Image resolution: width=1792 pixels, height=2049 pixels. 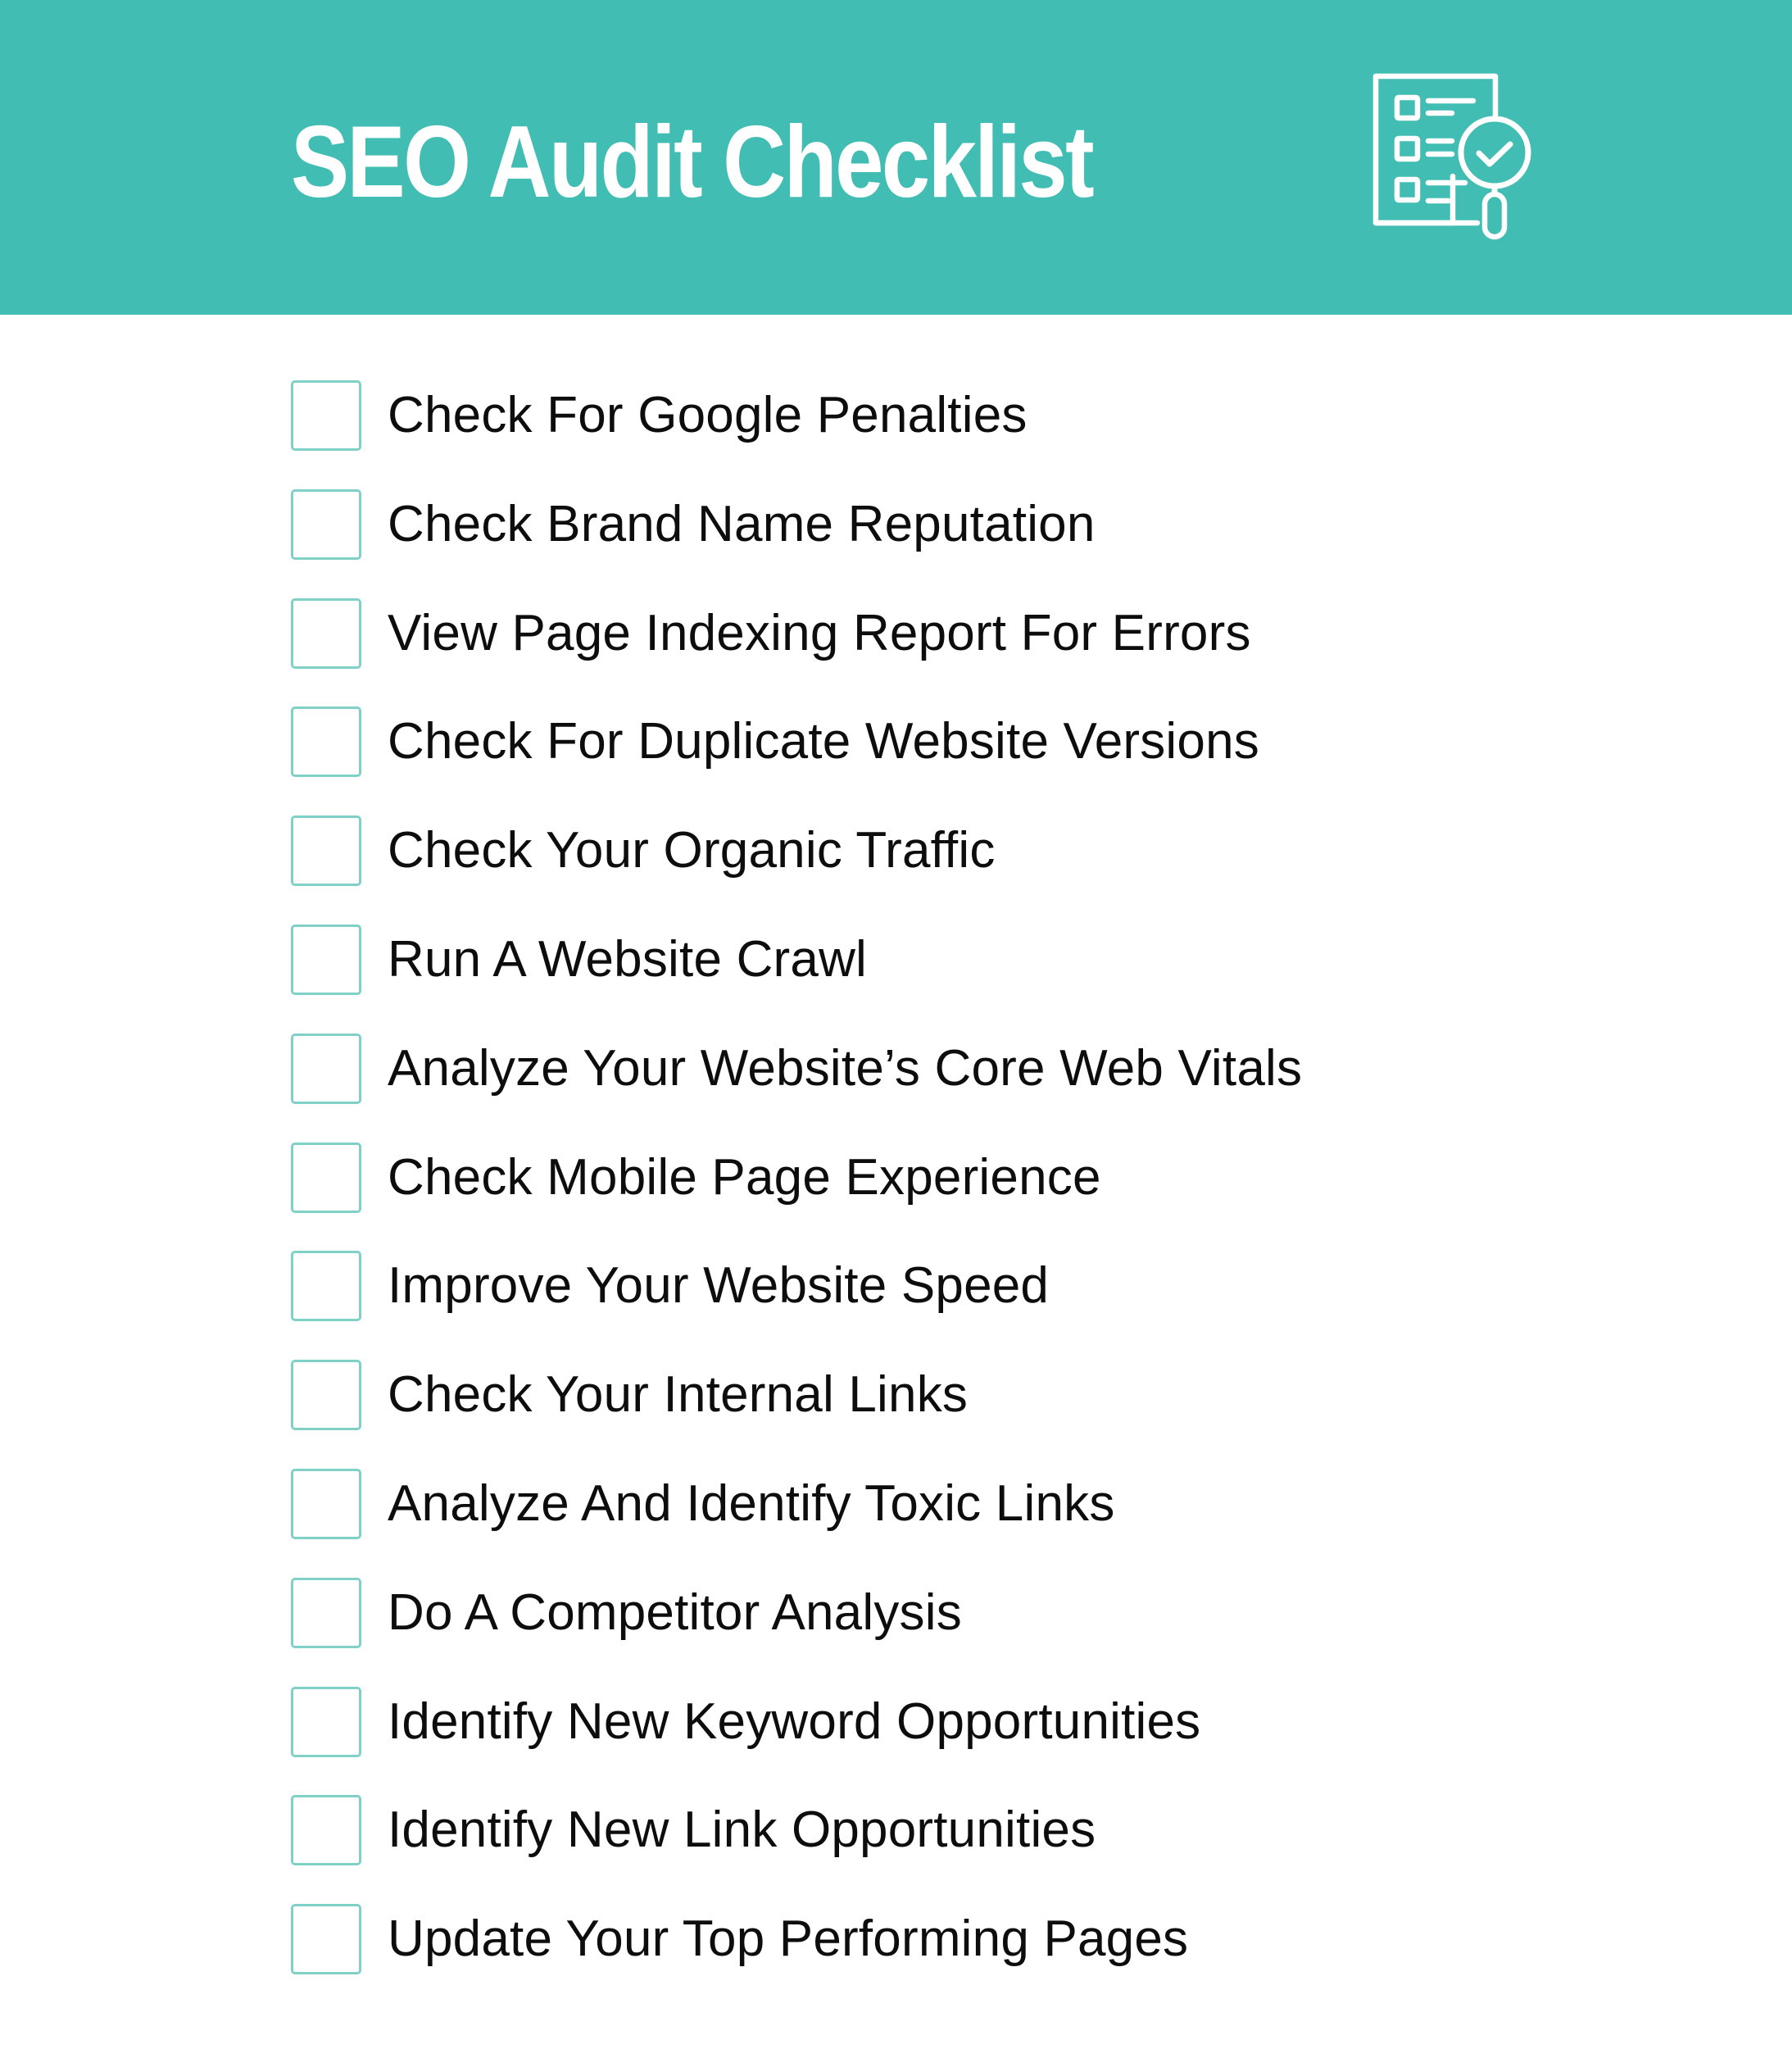 I want to click on checklist-item-label: Analyze Your Website’s Core Web Vitals, so click(x=845, y=1068).